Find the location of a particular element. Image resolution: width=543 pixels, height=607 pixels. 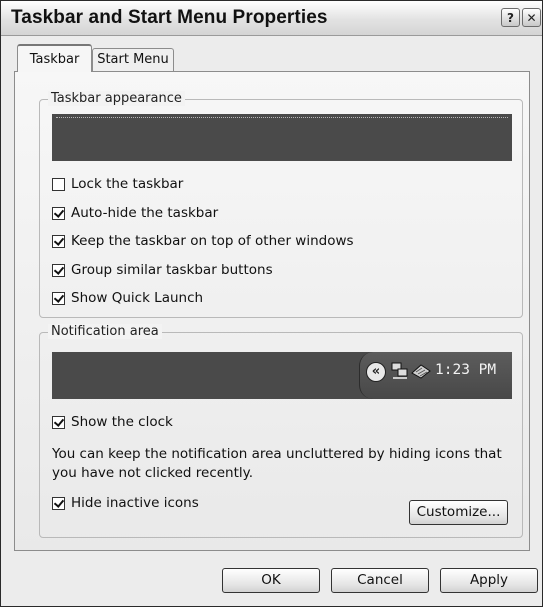

ok-button: OK is located at coordinates (271, 580).